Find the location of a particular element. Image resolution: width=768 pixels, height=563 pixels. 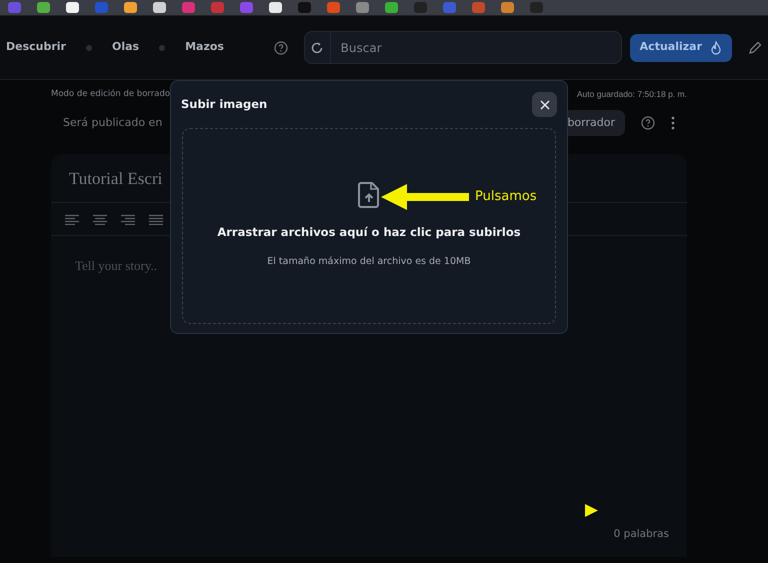

update-button: Actualizar is located at coordinates (681, 48).